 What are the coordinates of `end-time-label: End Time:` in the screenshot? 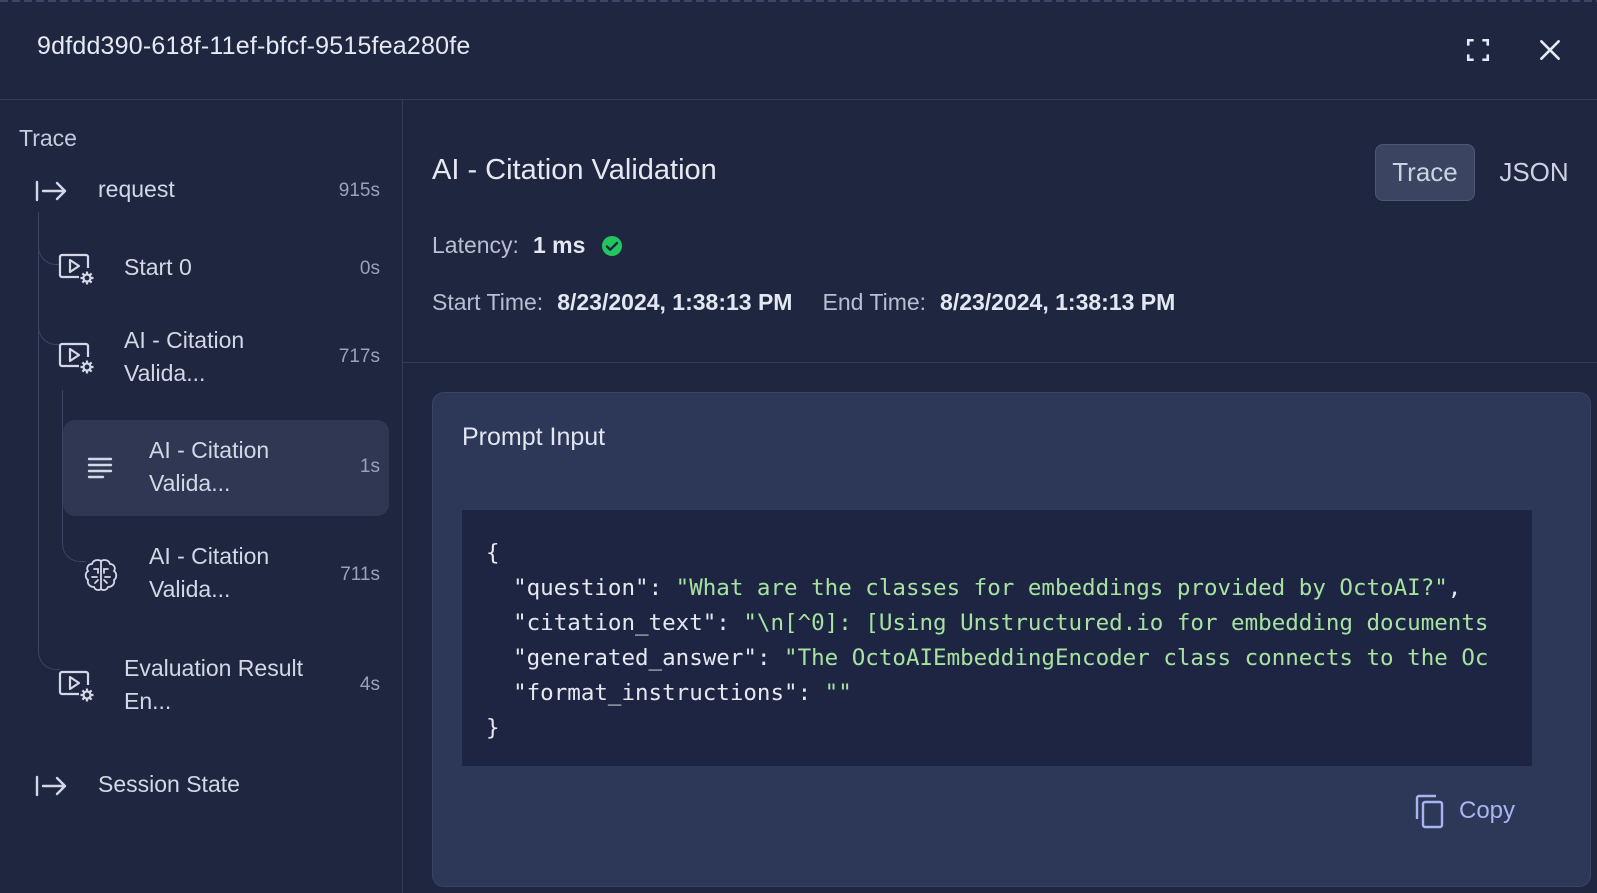 It's located at (874, 302).